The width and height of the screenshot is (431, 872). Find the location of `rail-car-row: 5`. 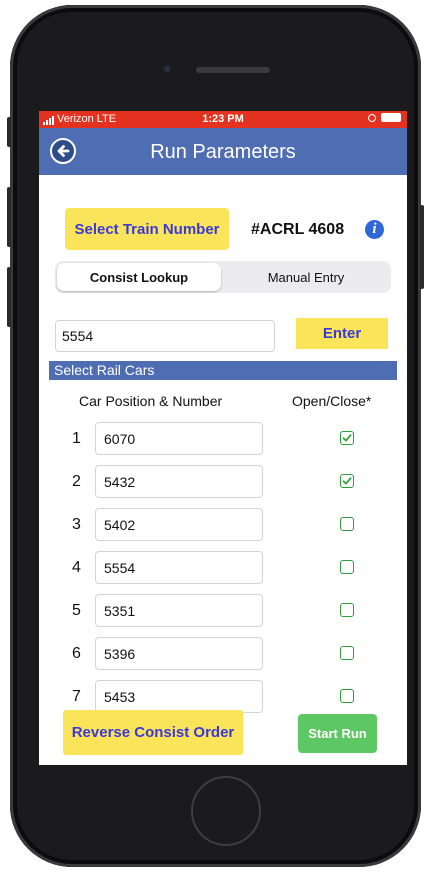

rail-car-row: 5 is located at coordinates (223, 611).